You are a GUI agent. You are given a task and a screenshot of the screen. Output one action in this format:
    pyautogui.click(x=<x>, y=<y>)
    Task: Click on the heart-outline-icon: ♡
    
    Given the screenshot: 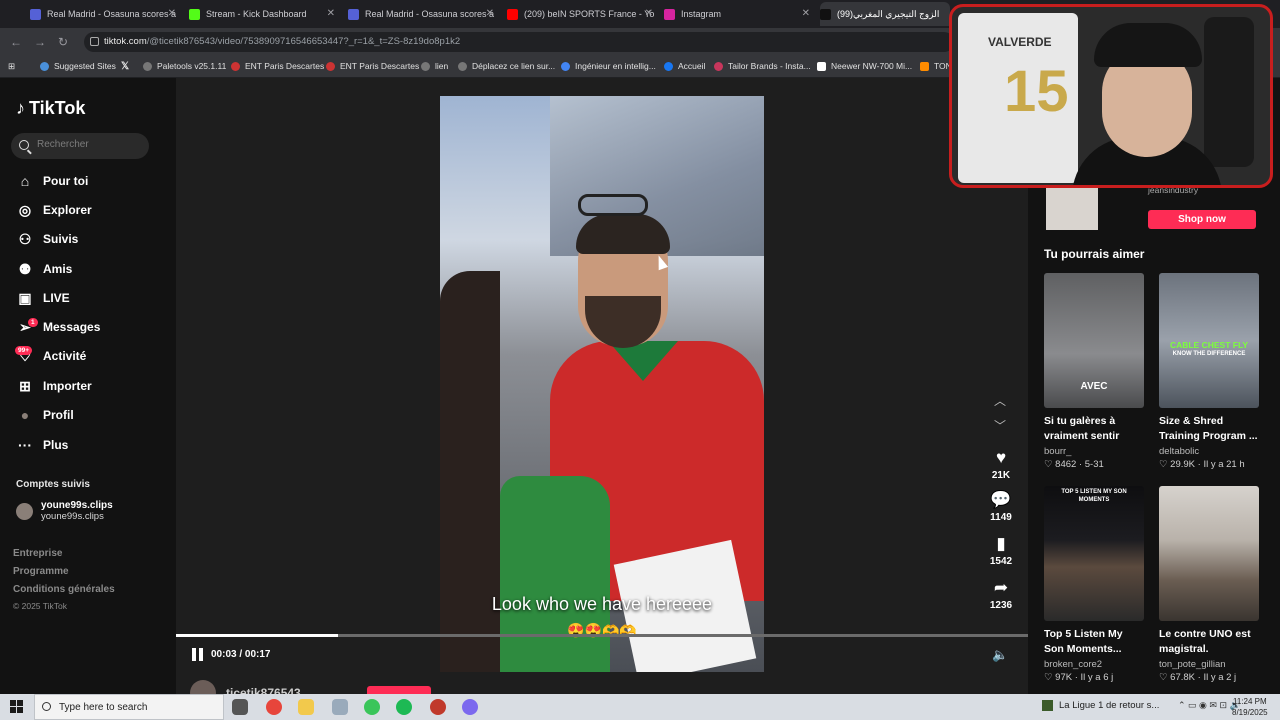 What is the action you would take?
    pyautogui.click(x=1050, y=464)
    